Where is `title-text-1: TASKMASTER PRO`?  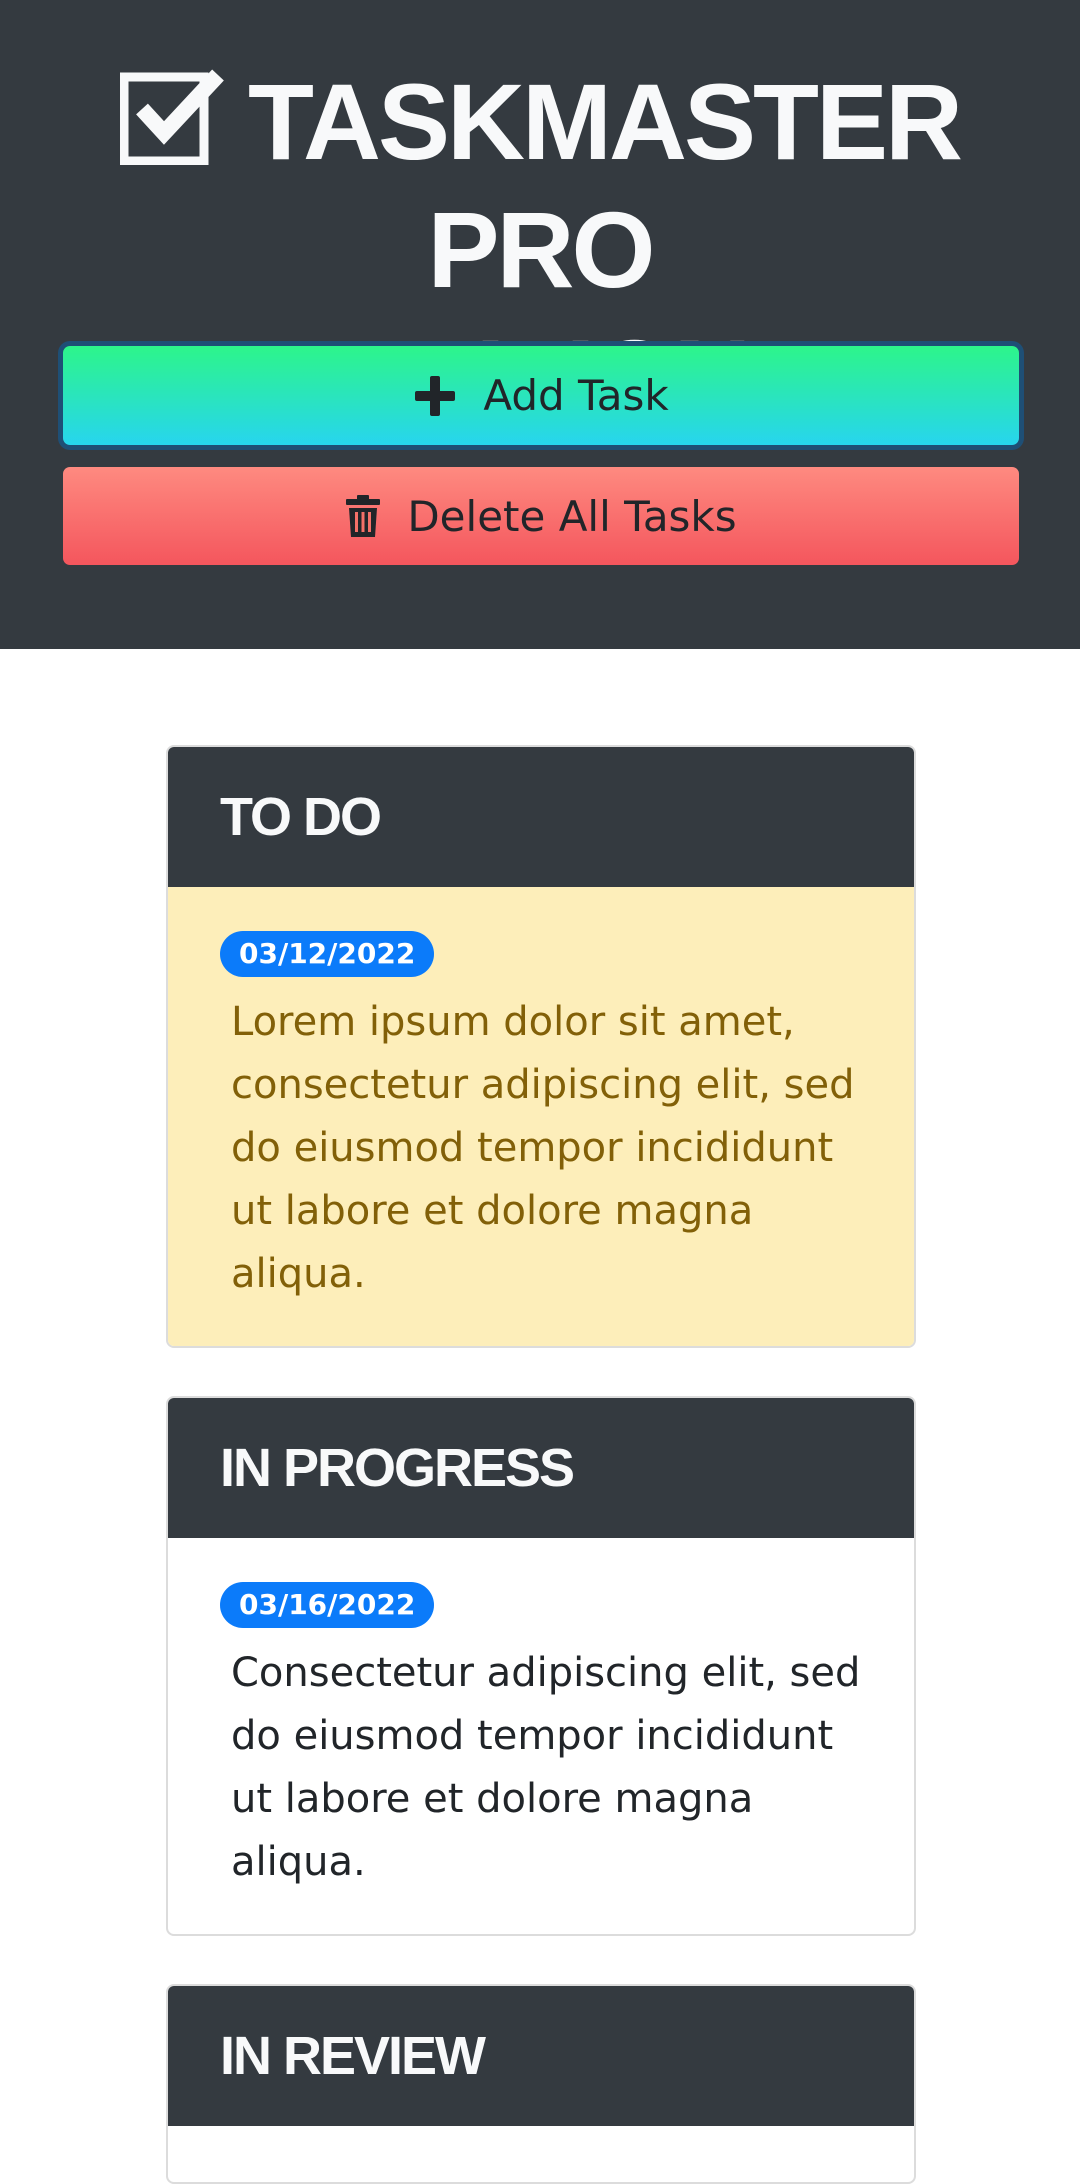
title-text-1: TASKMASTER PRO is located at coordinates (605, 185).